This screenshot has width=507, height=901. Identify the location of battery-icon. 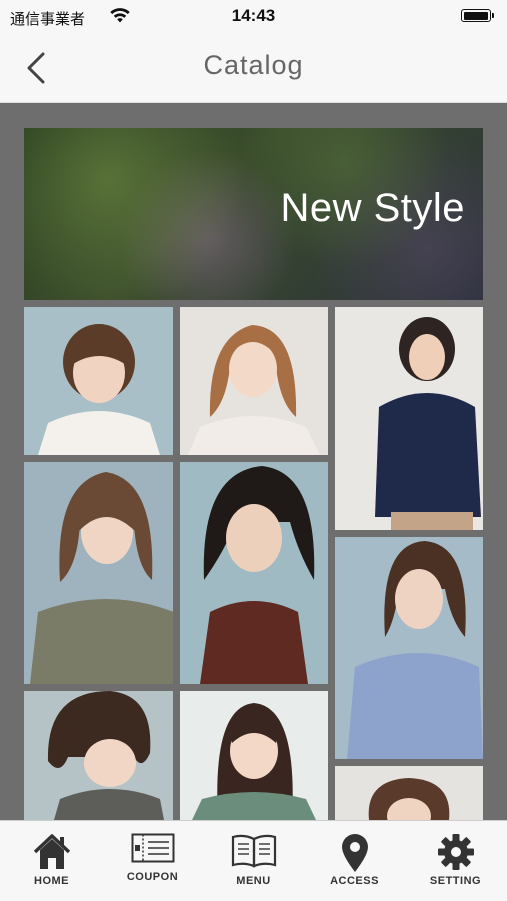
(478, 16).